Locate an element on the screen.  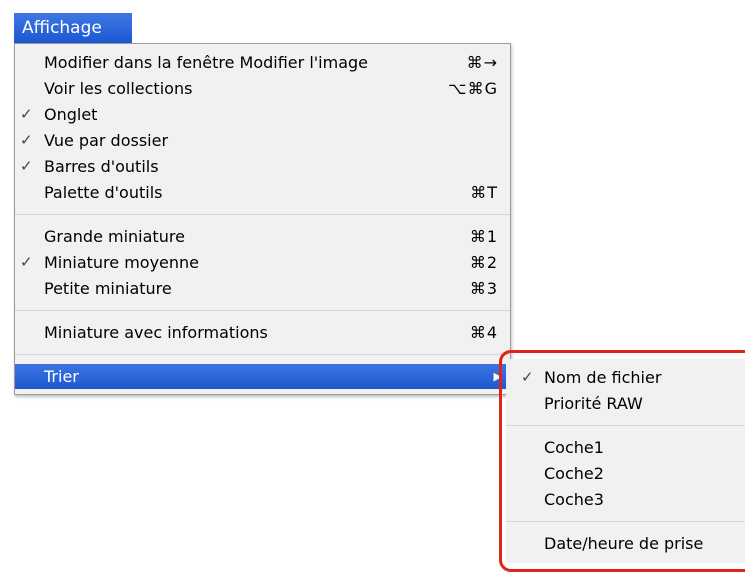
menu-item-label: Onglet is located at coordinates (71, 114).